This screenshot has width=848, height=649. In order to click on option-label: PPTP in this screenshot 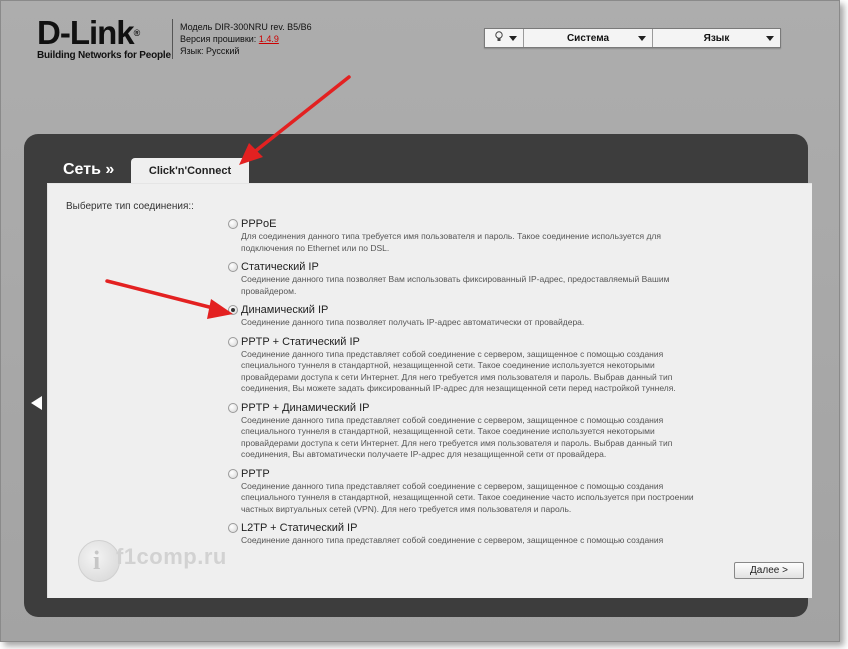, I will do `click(255, 473)`.